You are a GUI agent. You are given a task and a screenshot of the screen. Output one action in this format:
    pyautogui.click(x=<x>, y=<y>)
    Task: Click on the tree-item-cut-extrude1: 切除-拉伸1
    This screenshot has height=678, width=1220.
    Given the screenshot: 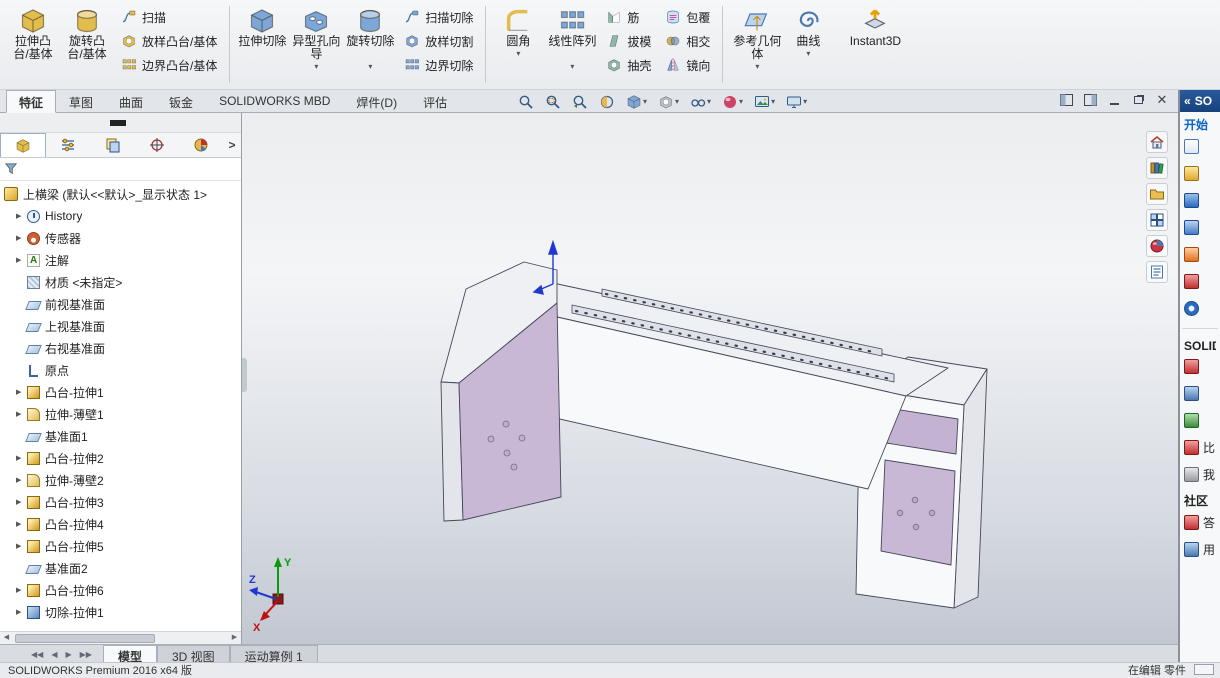 What is the action you would take?
    pyautogui.click(x=120, y=612)
    